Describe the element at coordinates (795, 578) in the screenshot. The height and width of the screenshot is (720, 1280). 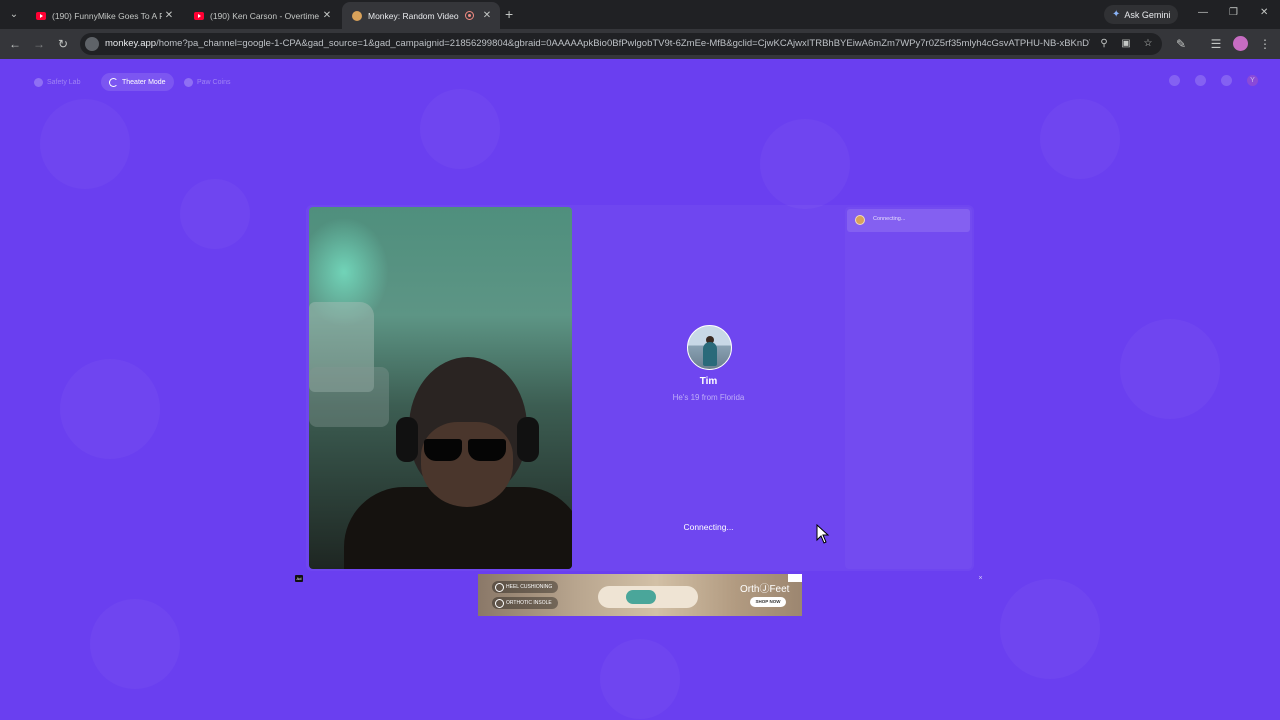
I see `ad-info-icon` at that location.